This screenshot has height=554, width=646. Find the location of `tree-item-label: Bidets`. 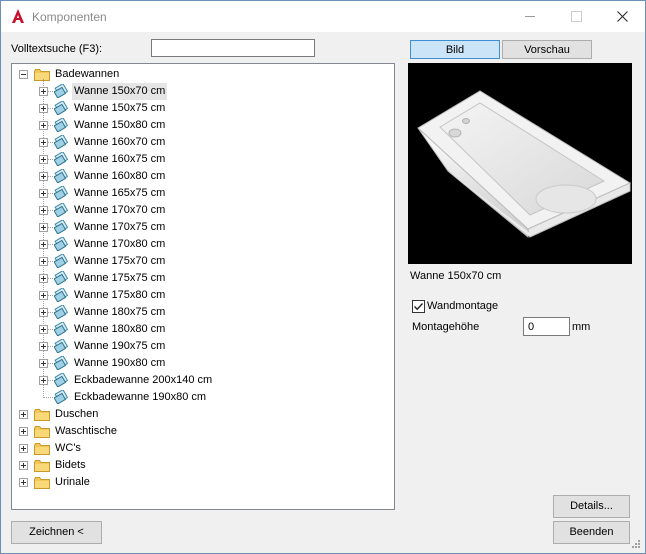

tree-item-label: Bidets is located at coordinates (70, 465).